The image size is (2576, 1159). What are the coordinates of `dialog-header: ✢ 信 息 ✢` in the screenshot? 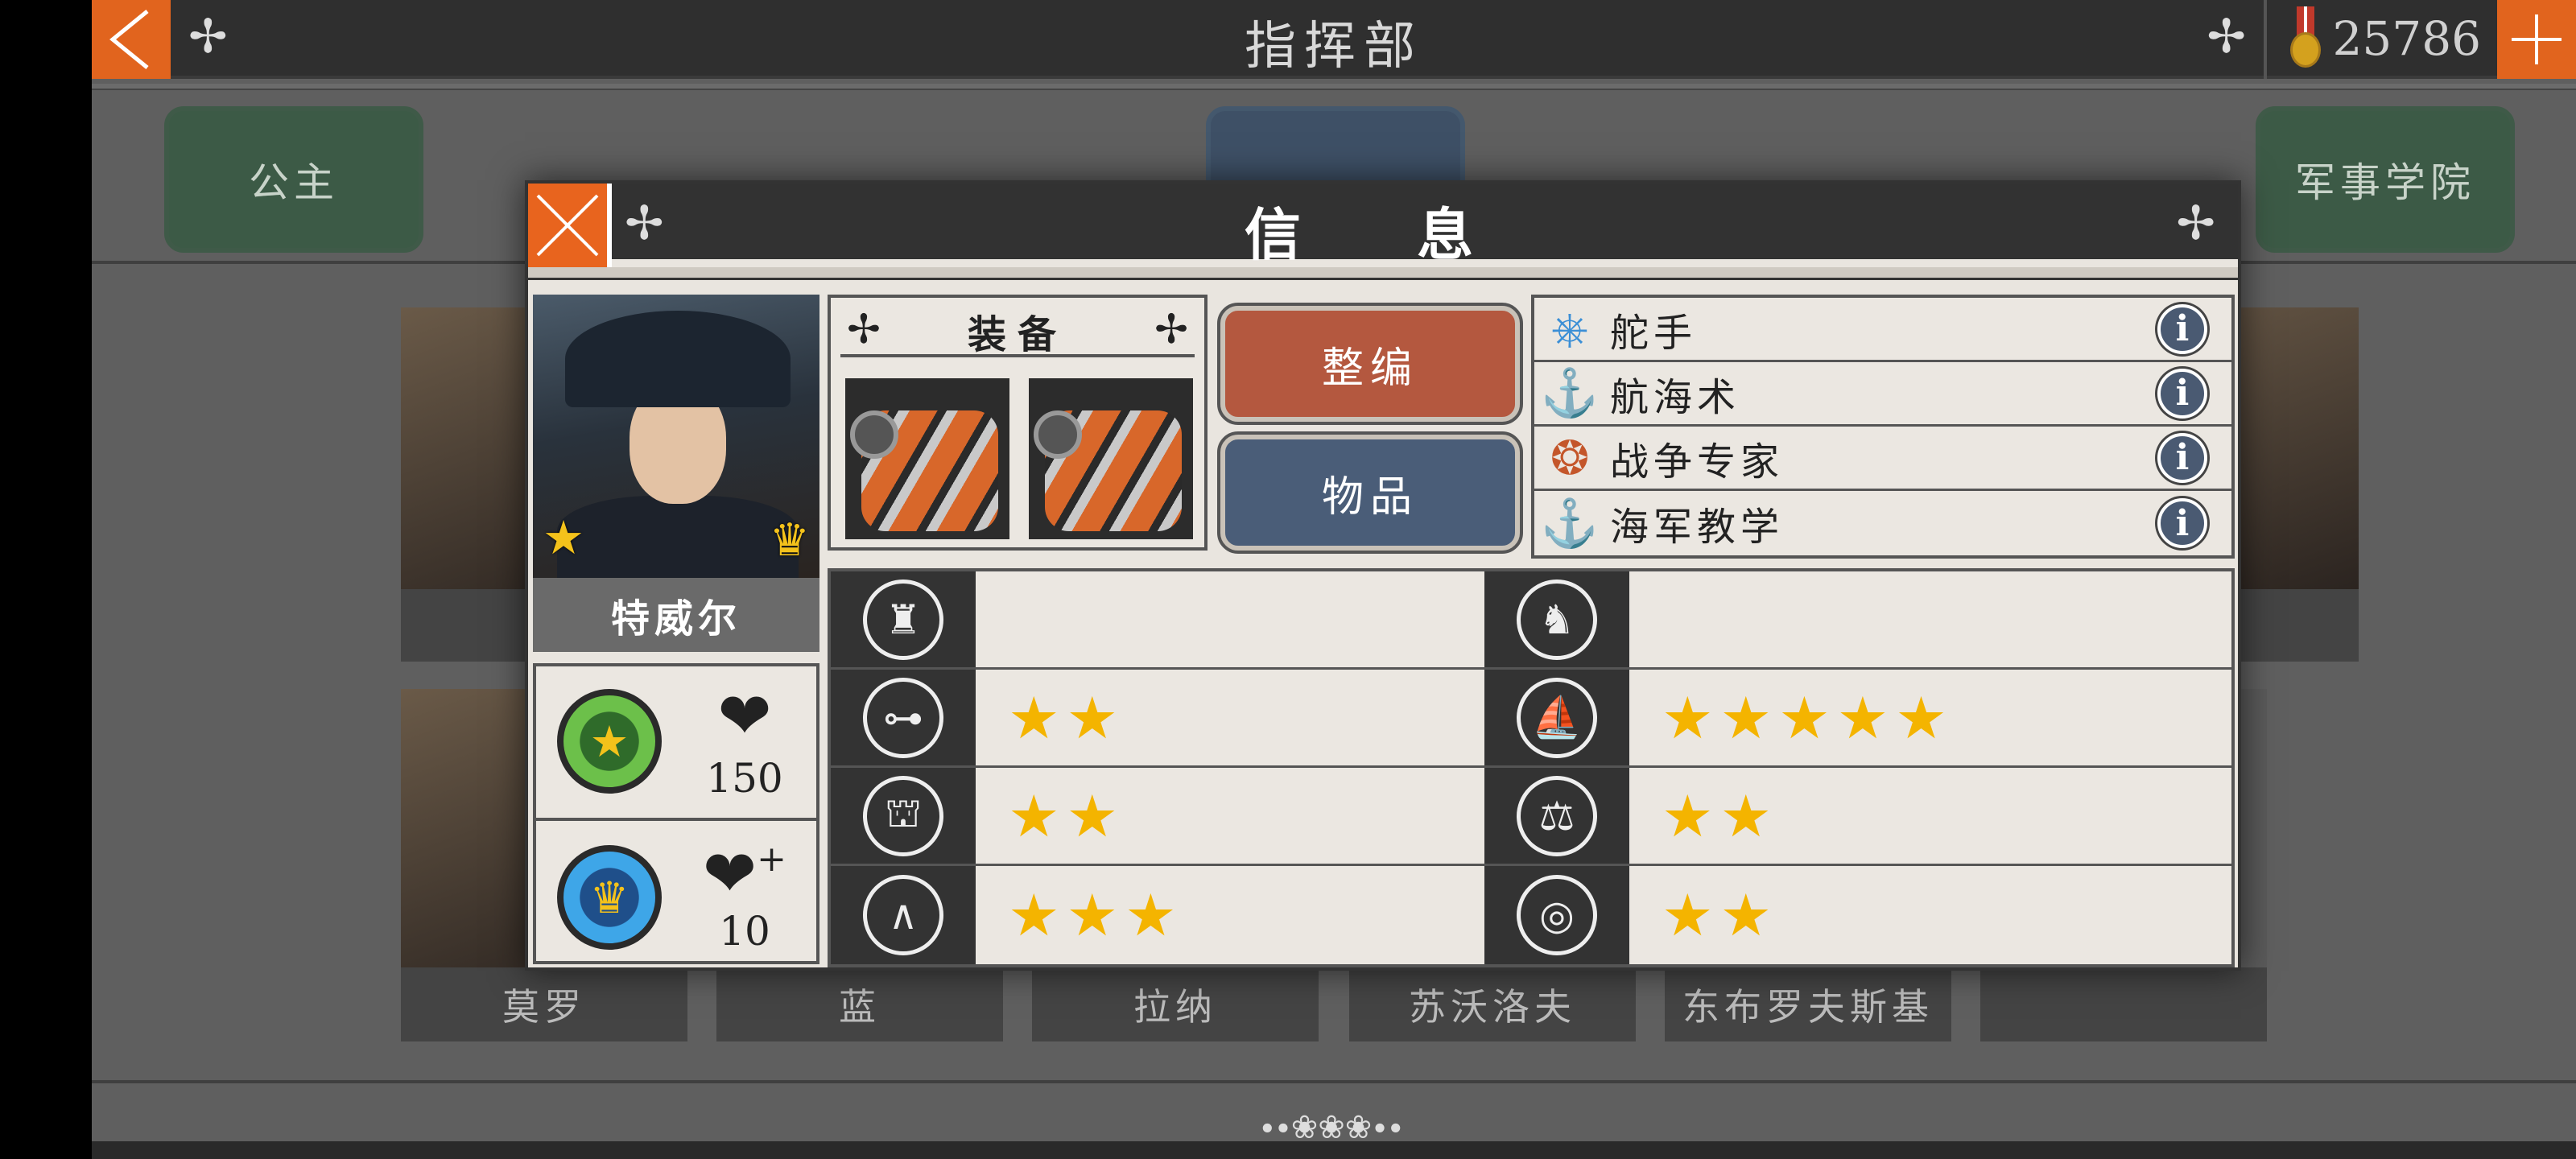 It's located at (1383, 226).